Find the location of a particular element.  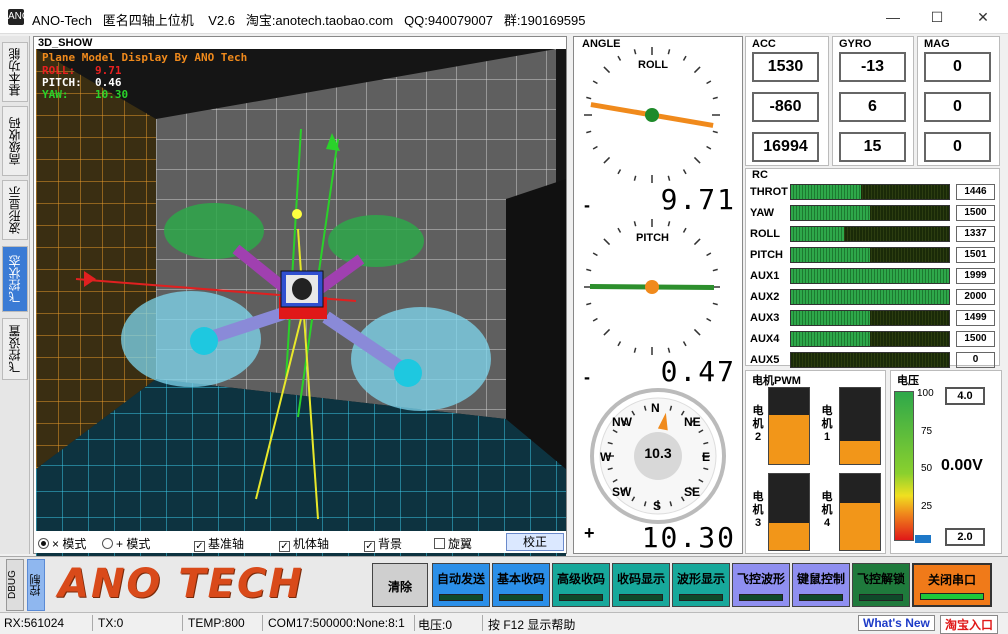

calibrate-button: 校正 is located at coordinates (535, 542).